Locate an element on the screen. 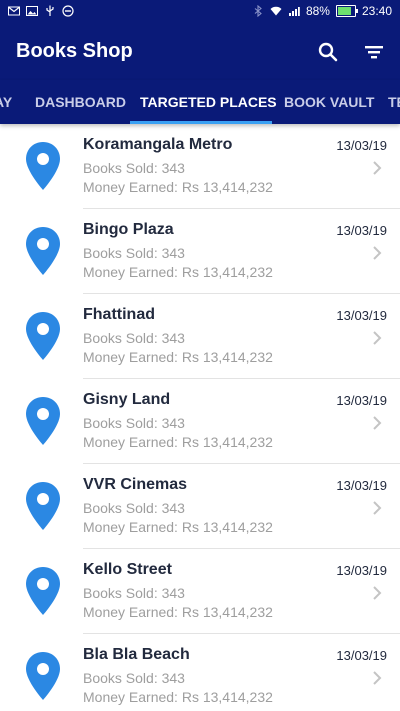 The image size is (400, 711). app-bar: Books Shop is located at coordinates (200, 52).